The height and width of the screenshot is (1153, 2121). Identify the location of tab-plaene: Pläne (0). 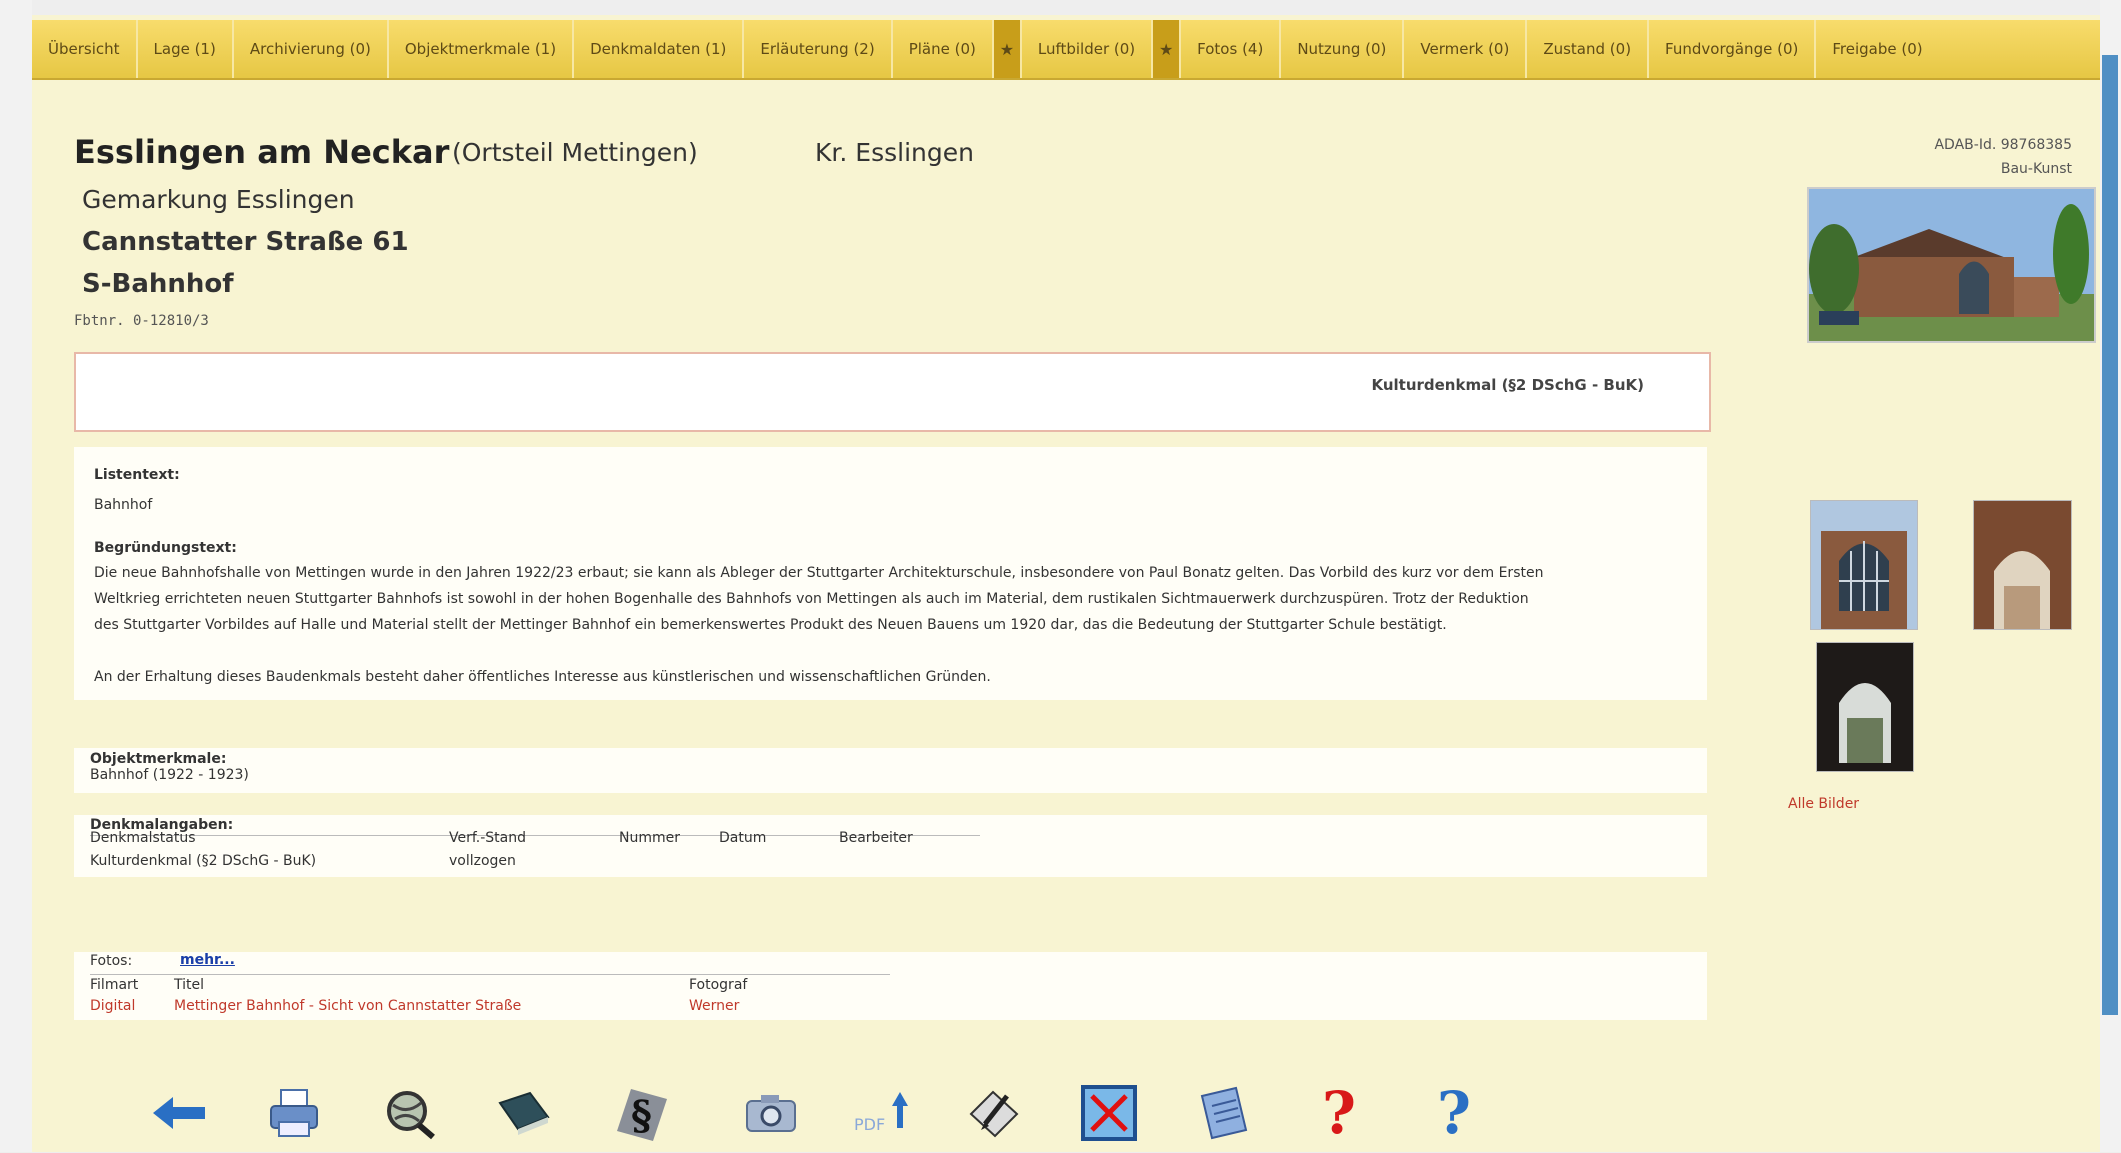
(943, 49).